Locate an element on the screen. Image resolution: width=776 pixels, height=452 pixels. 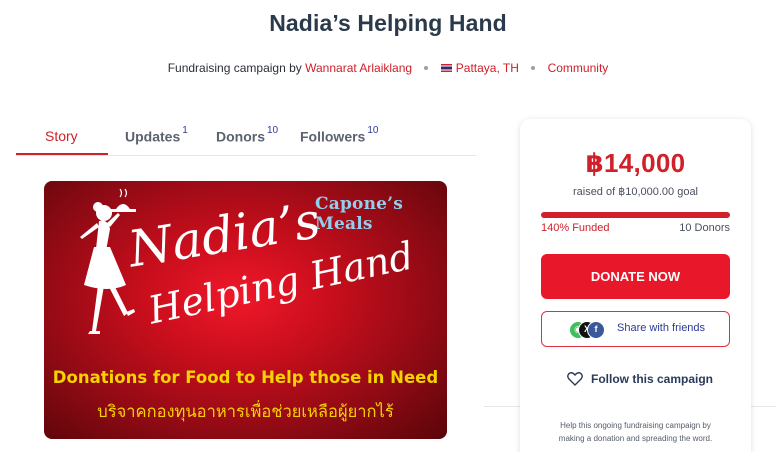
banner-tagline: Capone’s Meals is located at coordinates (359, 214).